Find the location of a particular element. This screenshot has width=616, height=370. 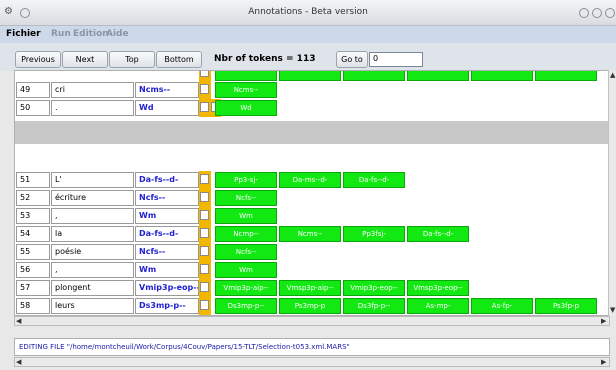

candidate-tag-button: Pp3fsj- is located at coordinates (374, 234).